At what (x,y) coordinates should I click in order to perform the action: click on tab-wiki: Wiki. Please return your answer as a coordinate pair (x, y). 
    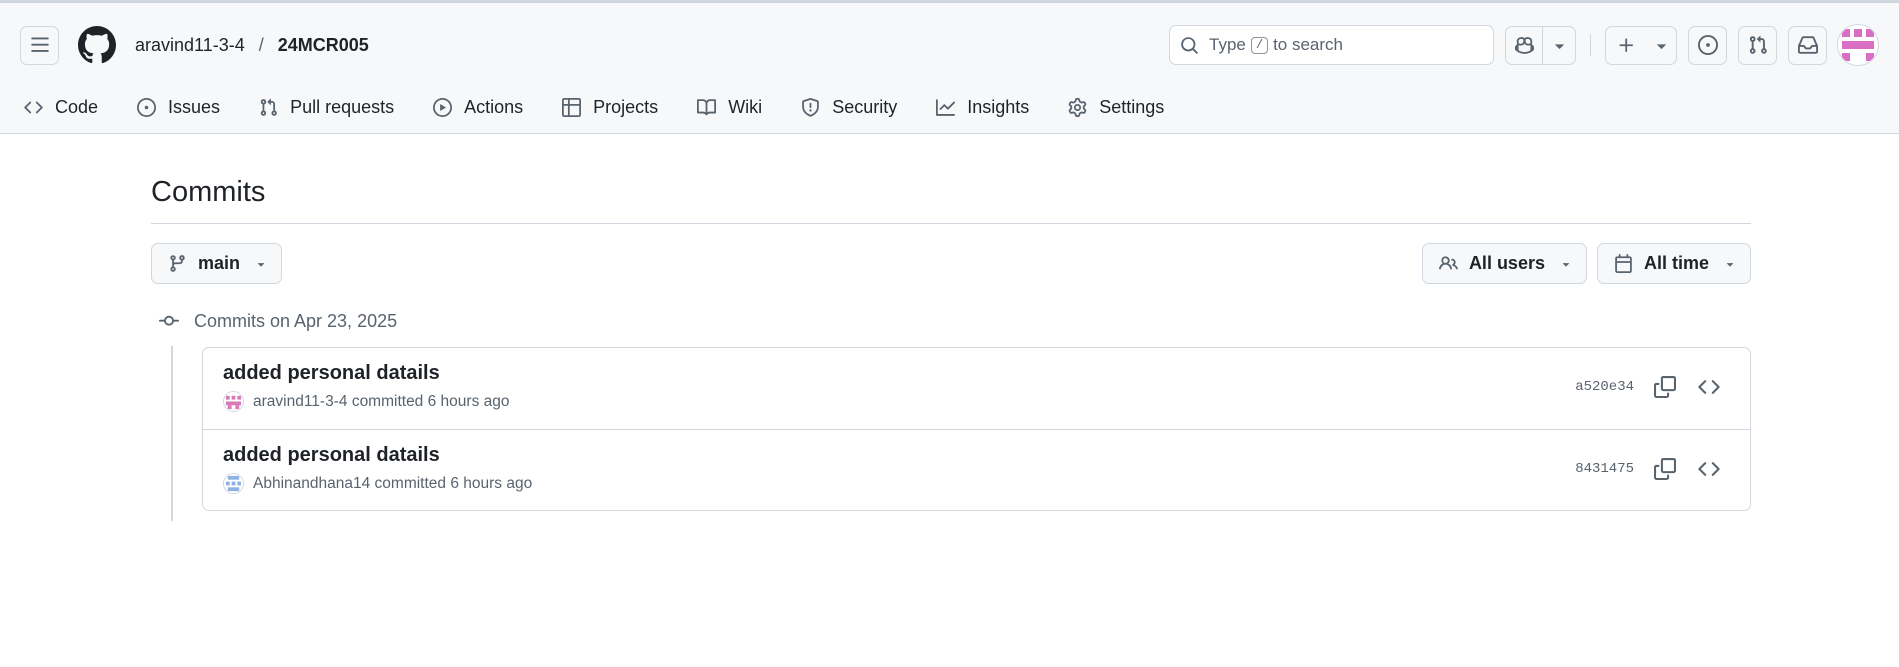
    Looking at the image, I should click on (729, 107).